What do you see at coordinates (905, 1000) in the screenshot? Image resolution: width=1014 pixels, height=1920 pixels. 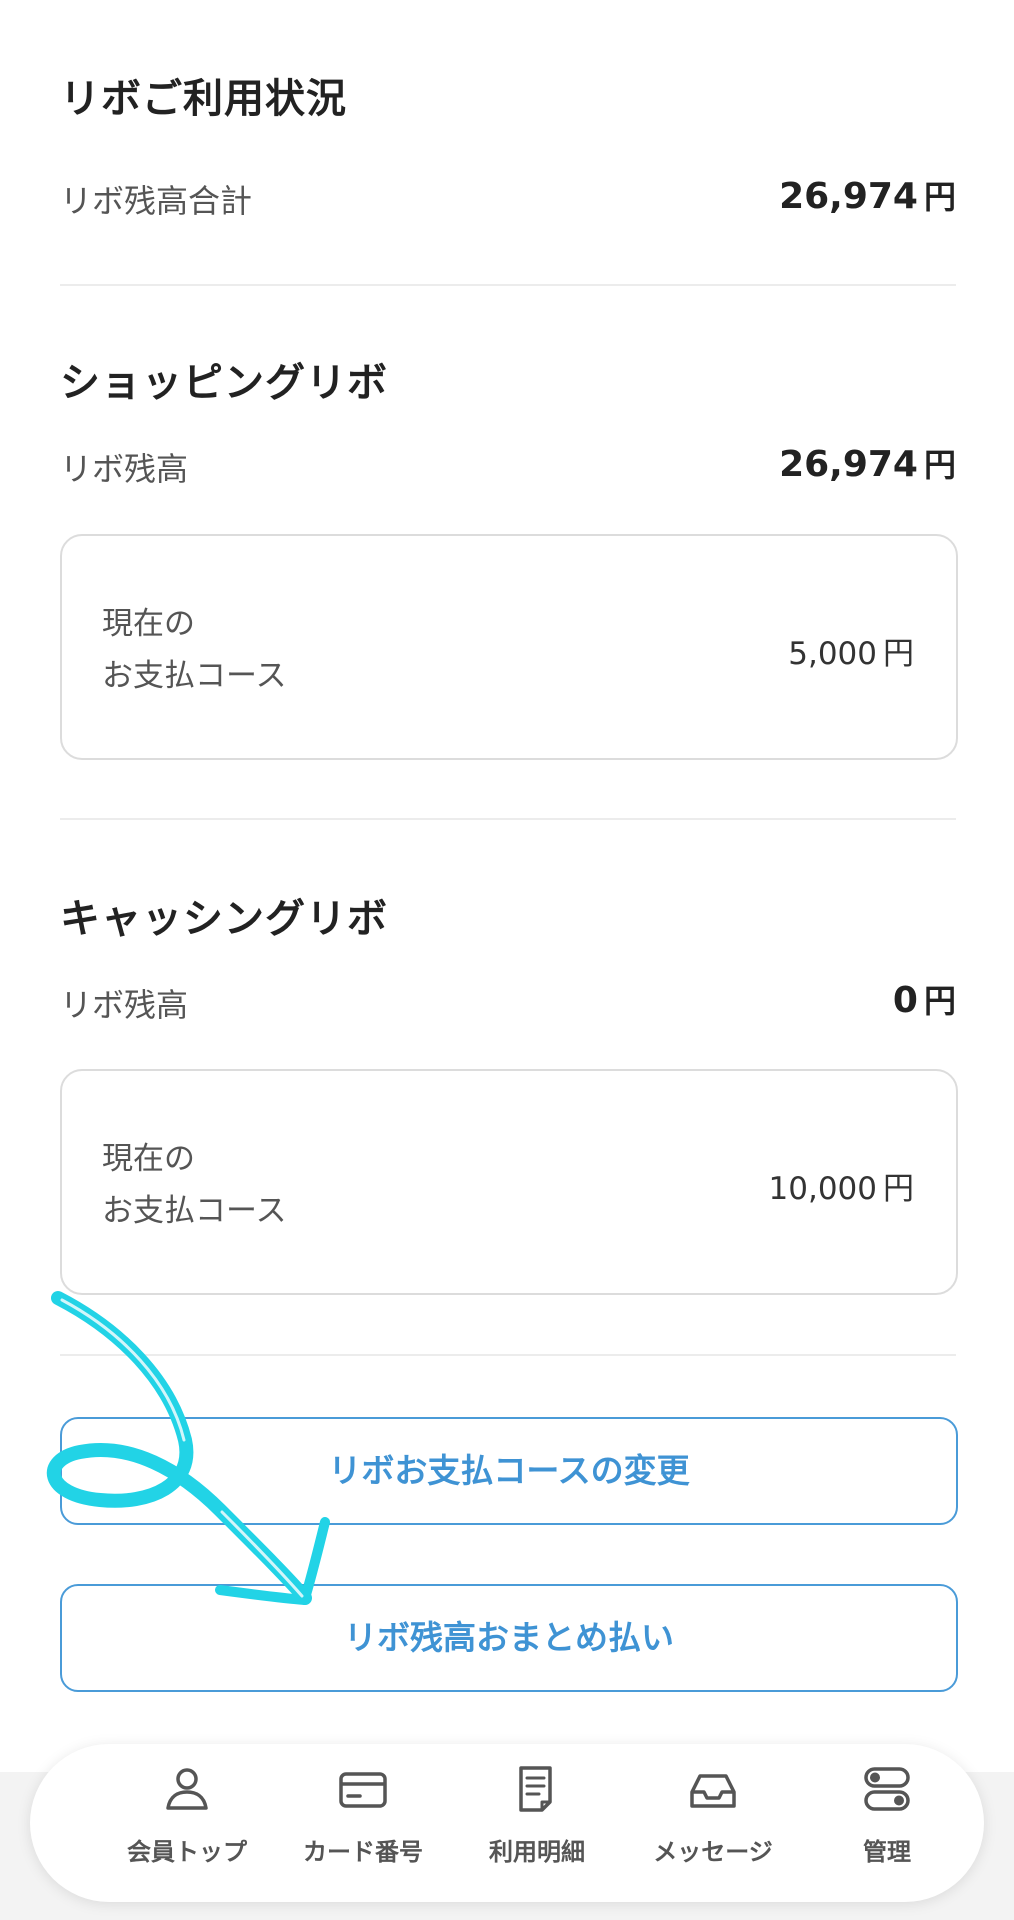 I see `cashing-balance-value: 0` at bounding box center [905, 1000].